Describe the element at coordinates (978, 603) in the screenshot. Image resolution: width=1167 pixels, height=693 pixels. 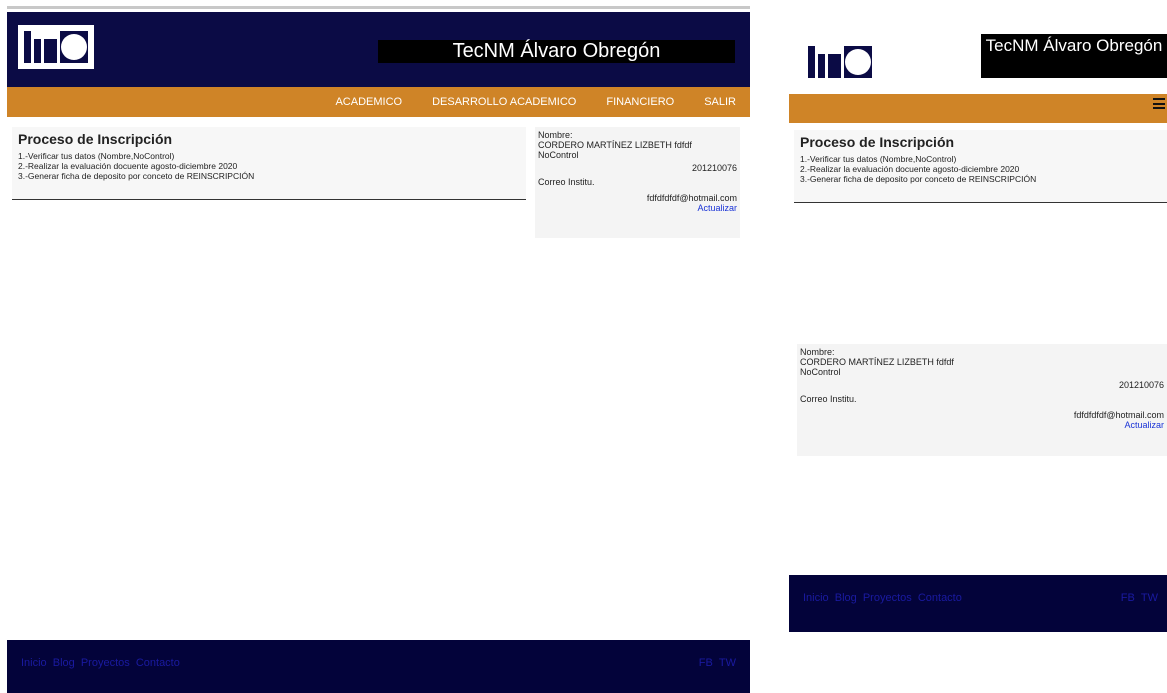
I see `mobile-footer: Inicio Blog Proyectos Contacto FB TW` at that location.